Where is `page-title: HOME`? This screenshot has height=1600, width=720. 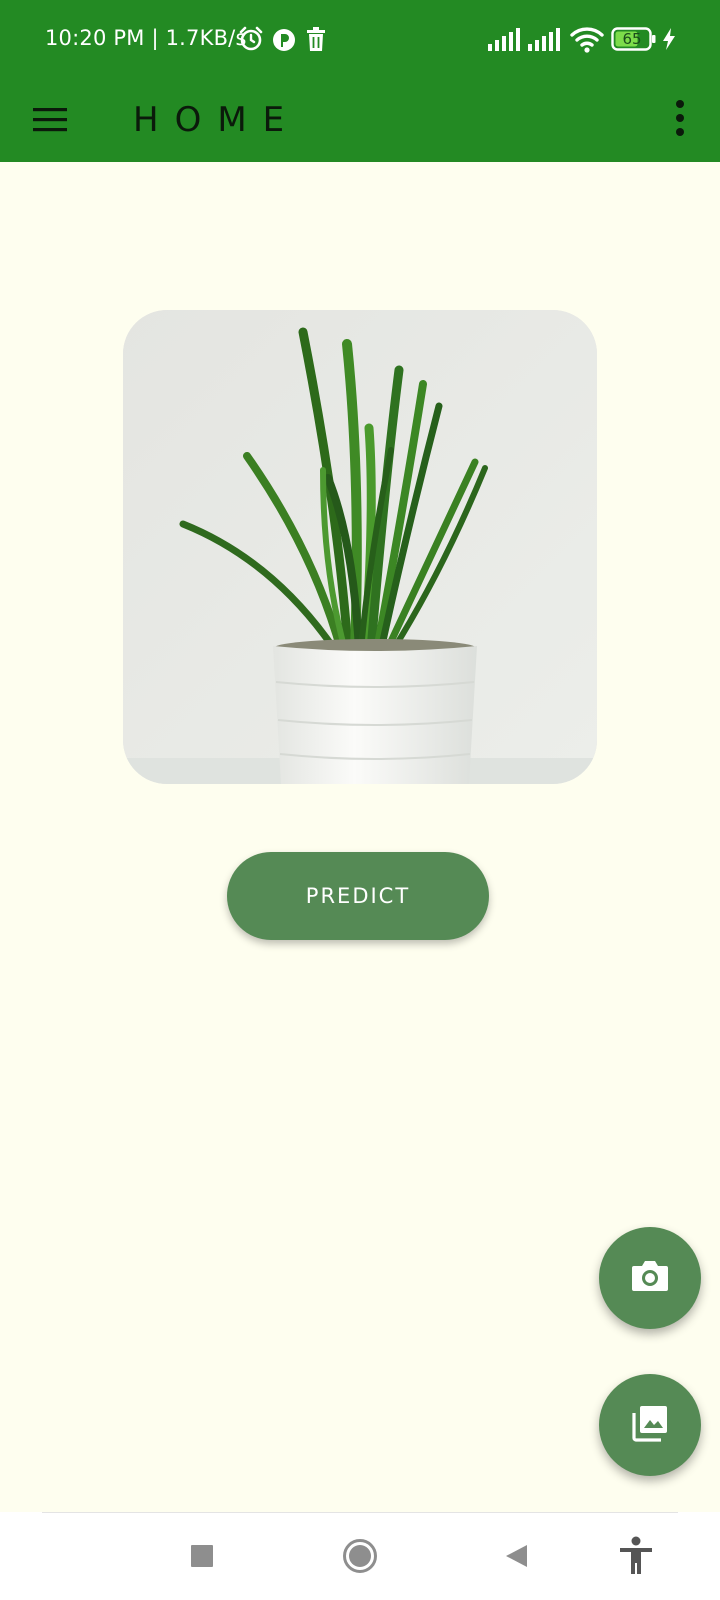
page-title: HOME is located at coordinates (217, 120).